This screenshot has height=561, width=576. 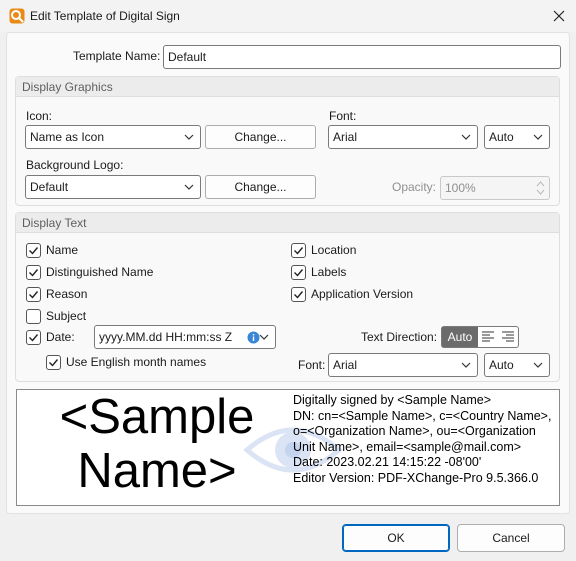 I want to click on subject-checkbox, so click(x=33, y=316).